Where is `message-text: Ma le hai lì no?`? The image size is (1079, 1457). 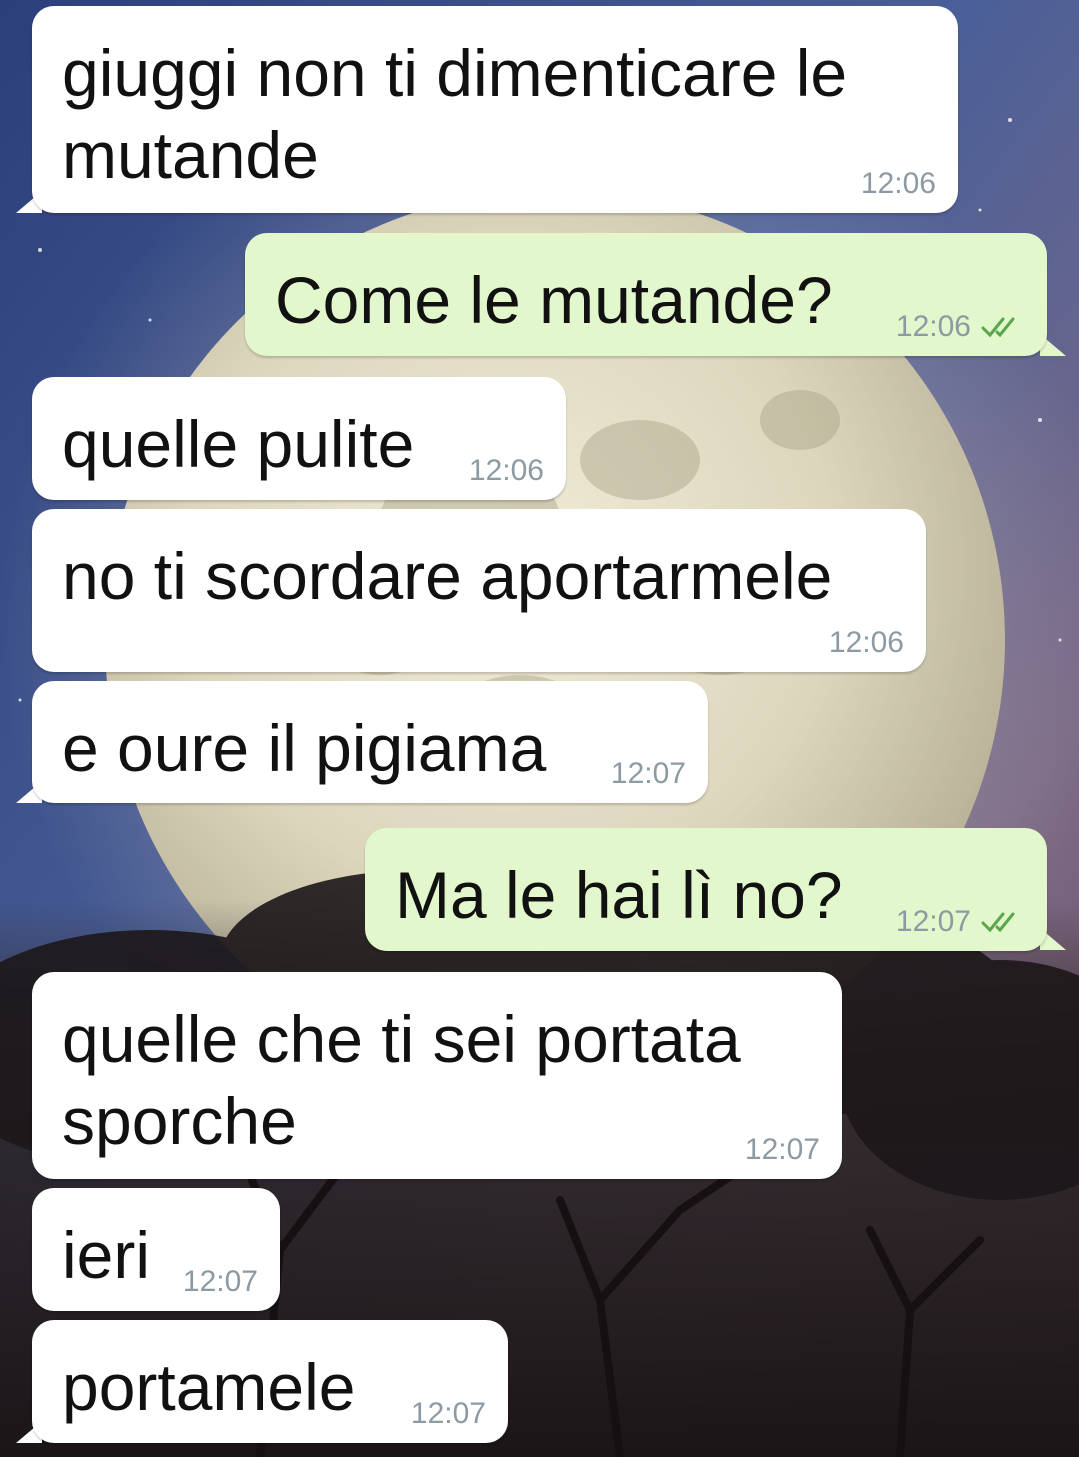 message-text: Ma le hai lì no? is located at coordinates (619, 895).